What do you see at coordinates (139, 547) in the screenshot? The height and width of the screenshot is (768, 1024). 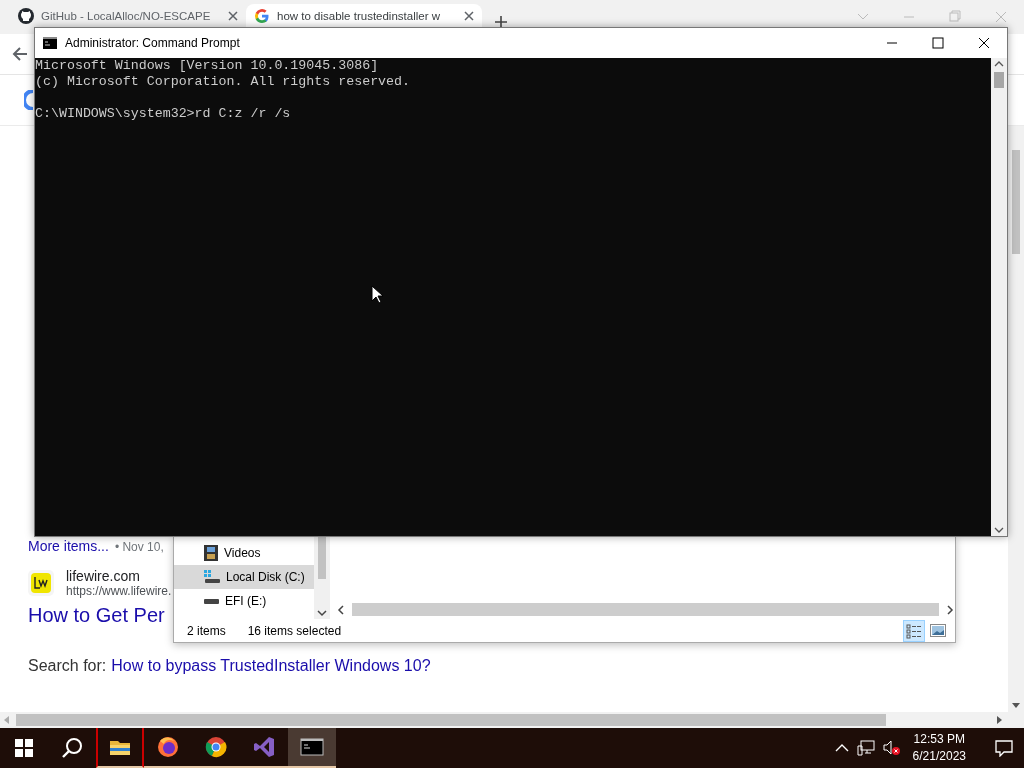 I see `result-date: • Nov 10,` at bounding box center [139, 547].